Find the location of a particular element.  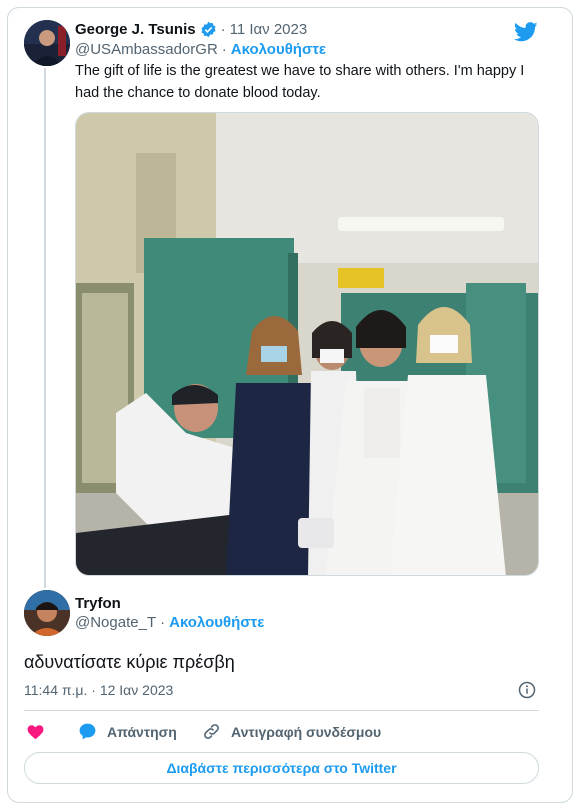

like-button is located at coordinates (40, 731).